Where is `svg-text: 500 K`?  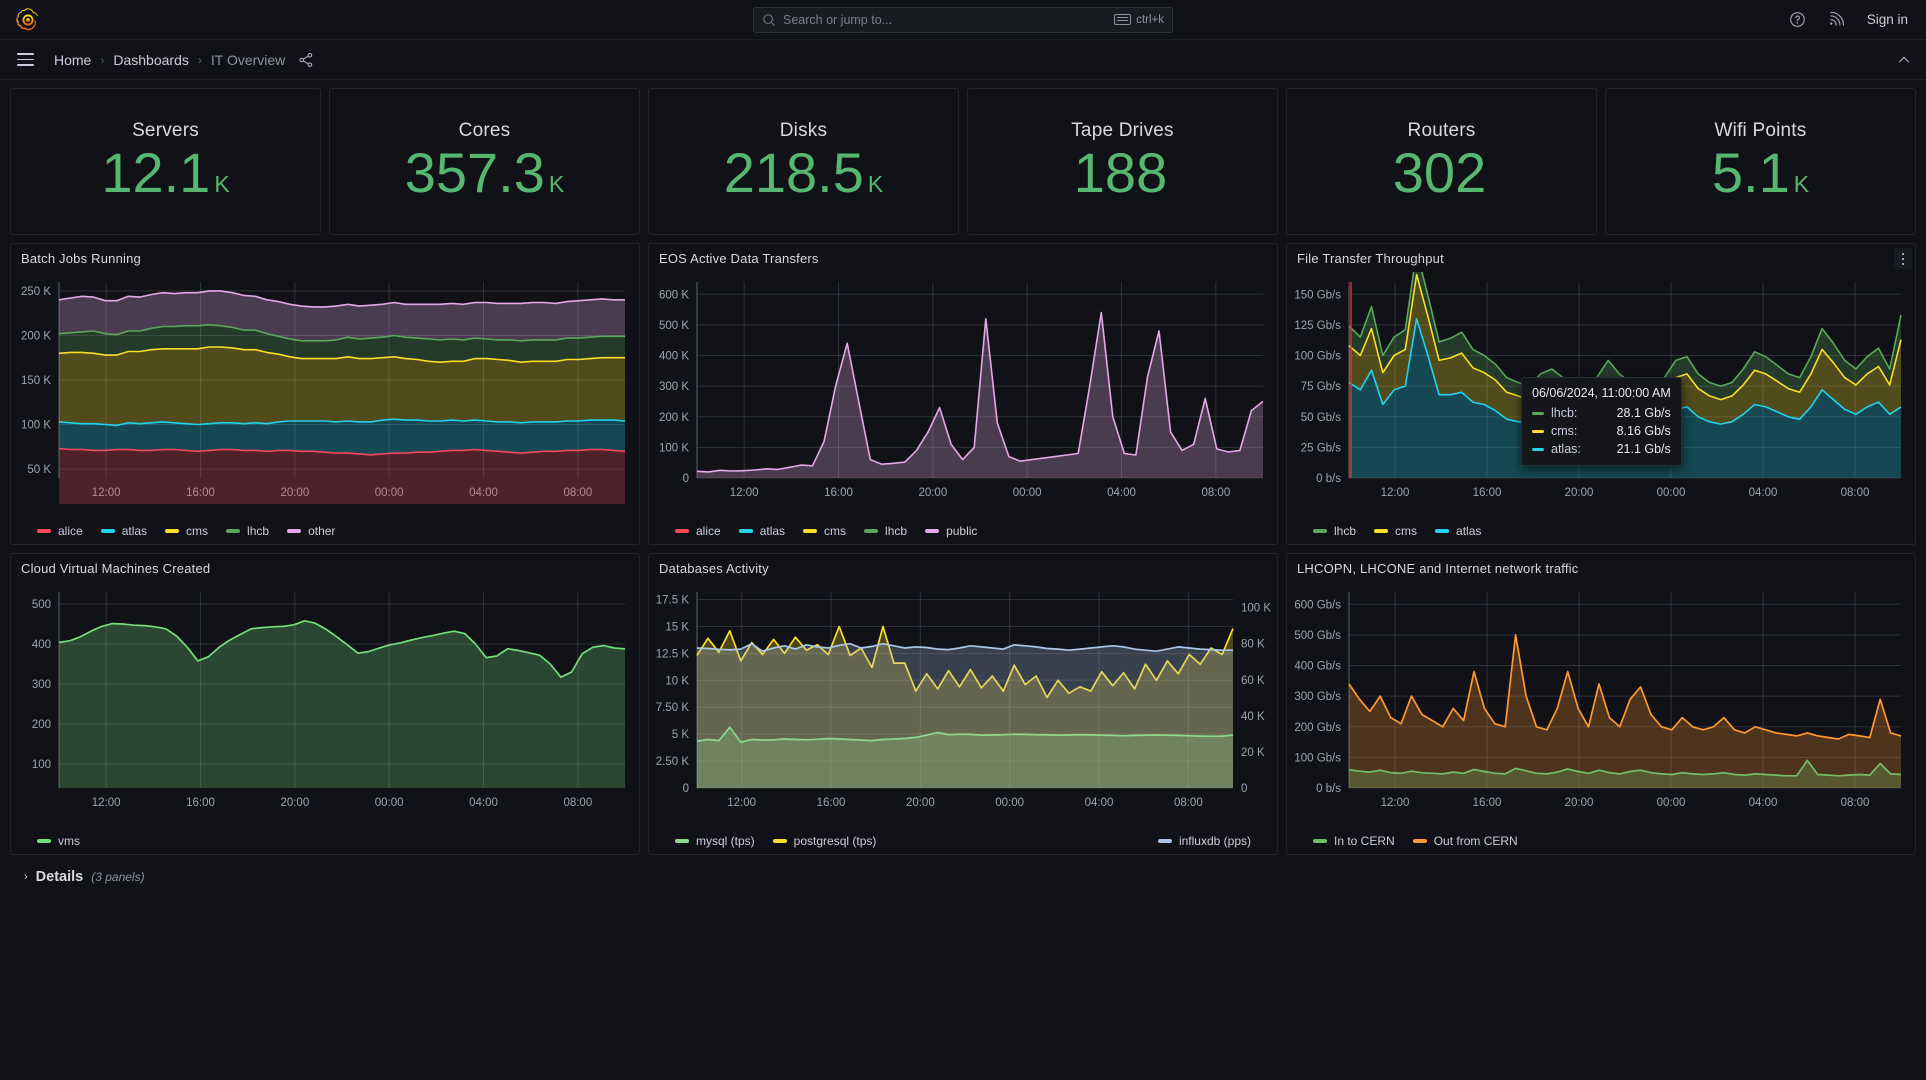 svg-text: 500 K is located at coordinates (674, 326).